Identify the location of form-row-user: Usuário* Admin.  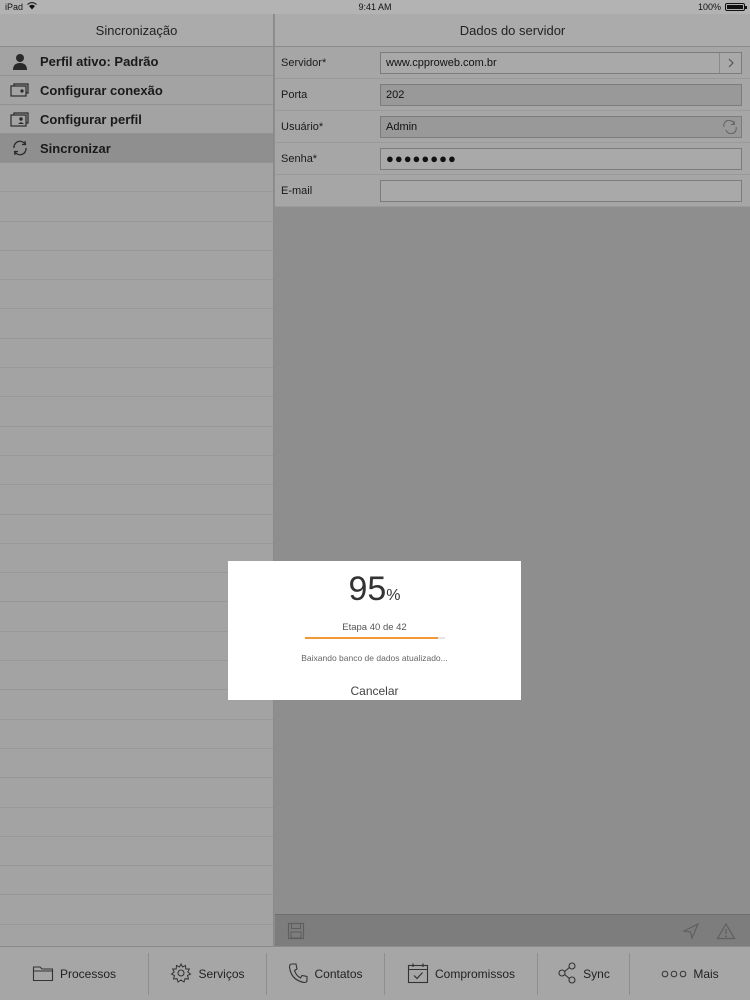
(512, 127).